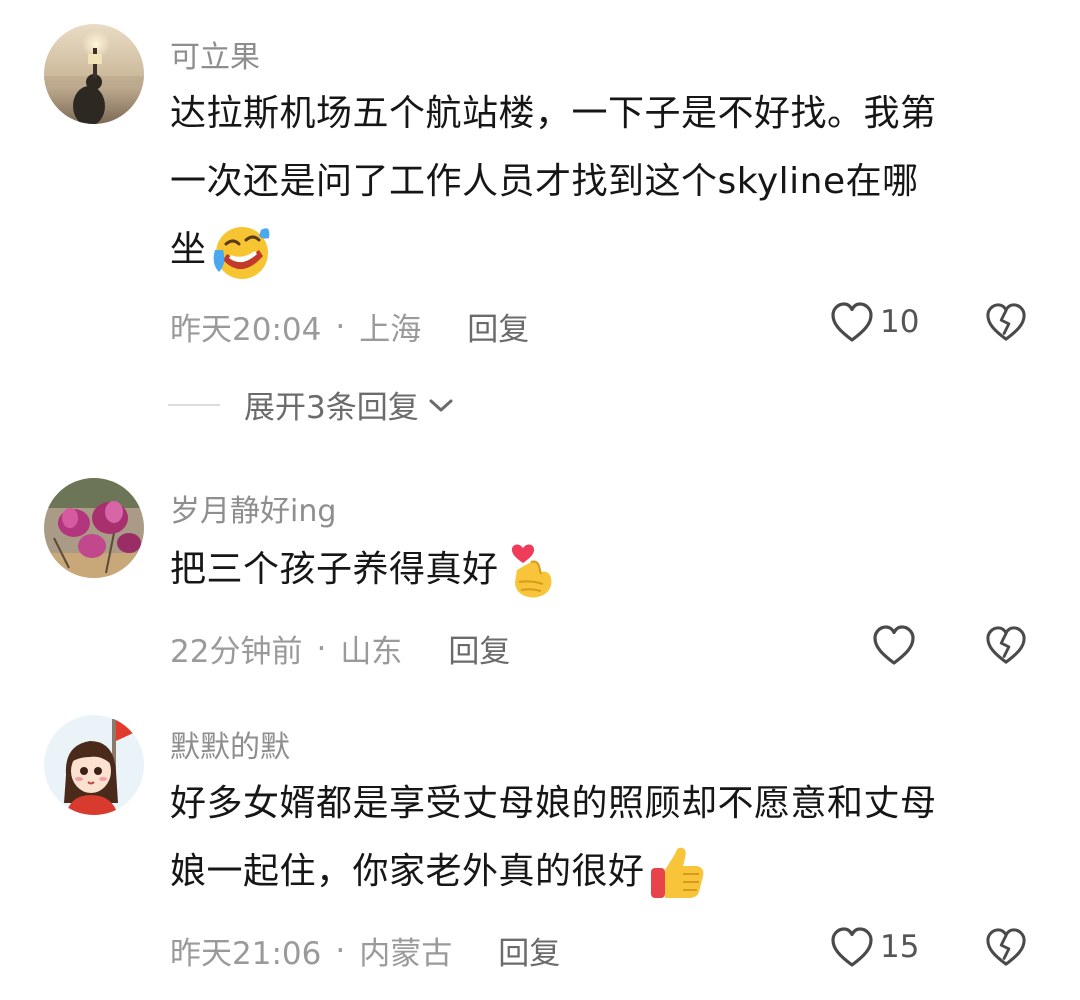  I want to click on comment-text: 好多女婿都是享受丈母娘的照顾却不愿意和丈母 娘一起住，你家老外真的很好, so click(605, 838).